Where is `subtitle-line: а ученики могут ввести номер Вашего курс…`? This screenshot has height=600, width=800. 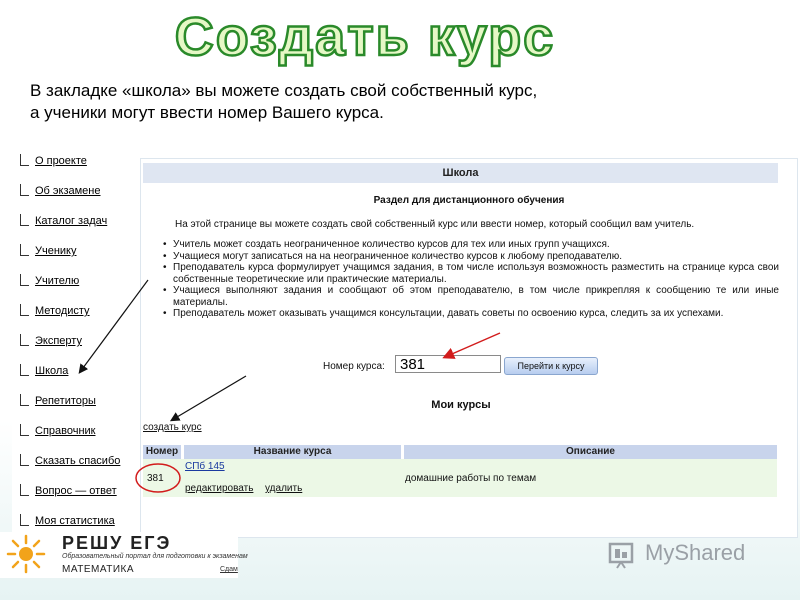
subtitle-line: а ученики могут ввести номер Вашего курс… is located at coordinates (207, 112).